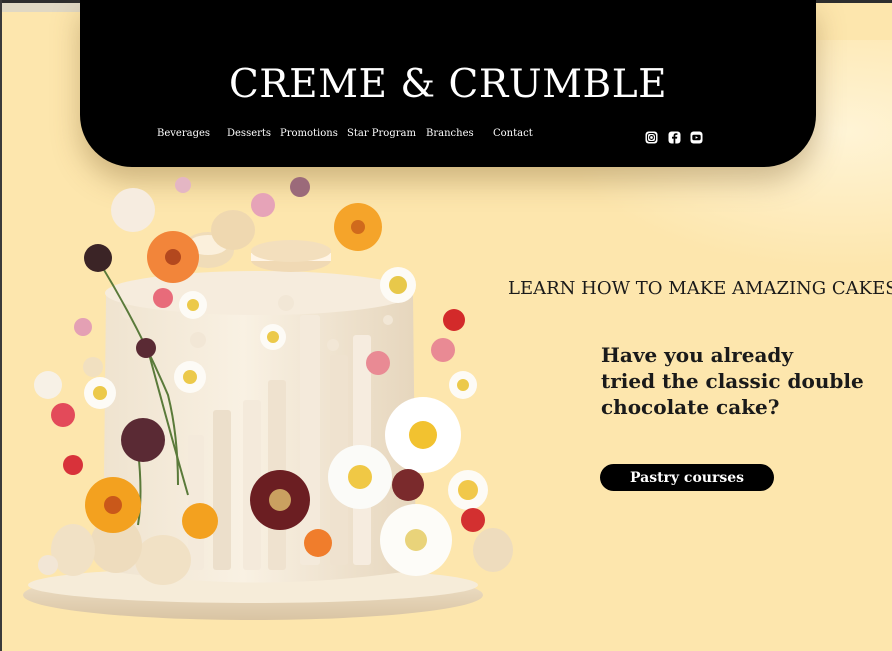 This screenshot has height=651, width=892. Describe the element at coordinates (1, 325) in the screenshot. I see `window-left-border` at that location.